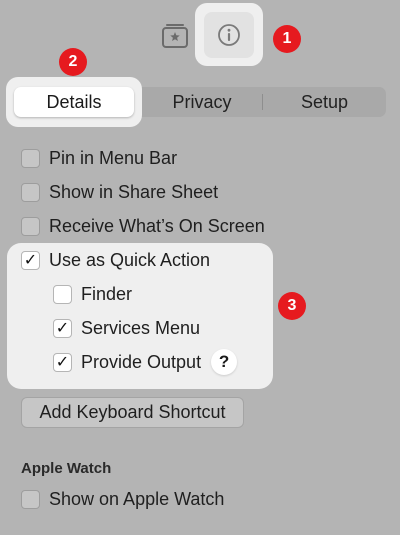 The height and width of the screenshot is (535, 400). I want to click on finder-checkbox, so click(62, 294).